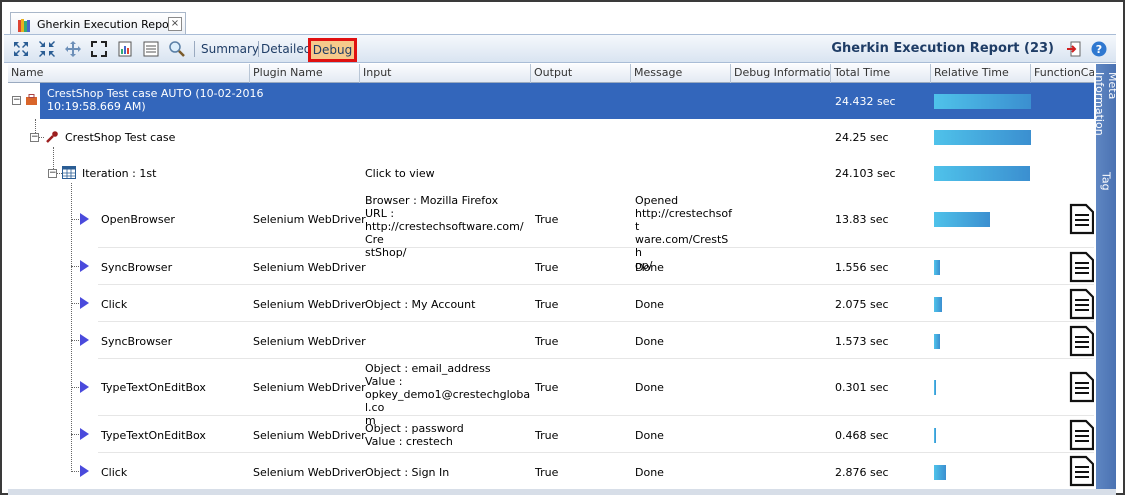  What do you see at coordinates (1074, 49) in the screenshot?
I see `exit-icon` at bounding box center [1074, 49].